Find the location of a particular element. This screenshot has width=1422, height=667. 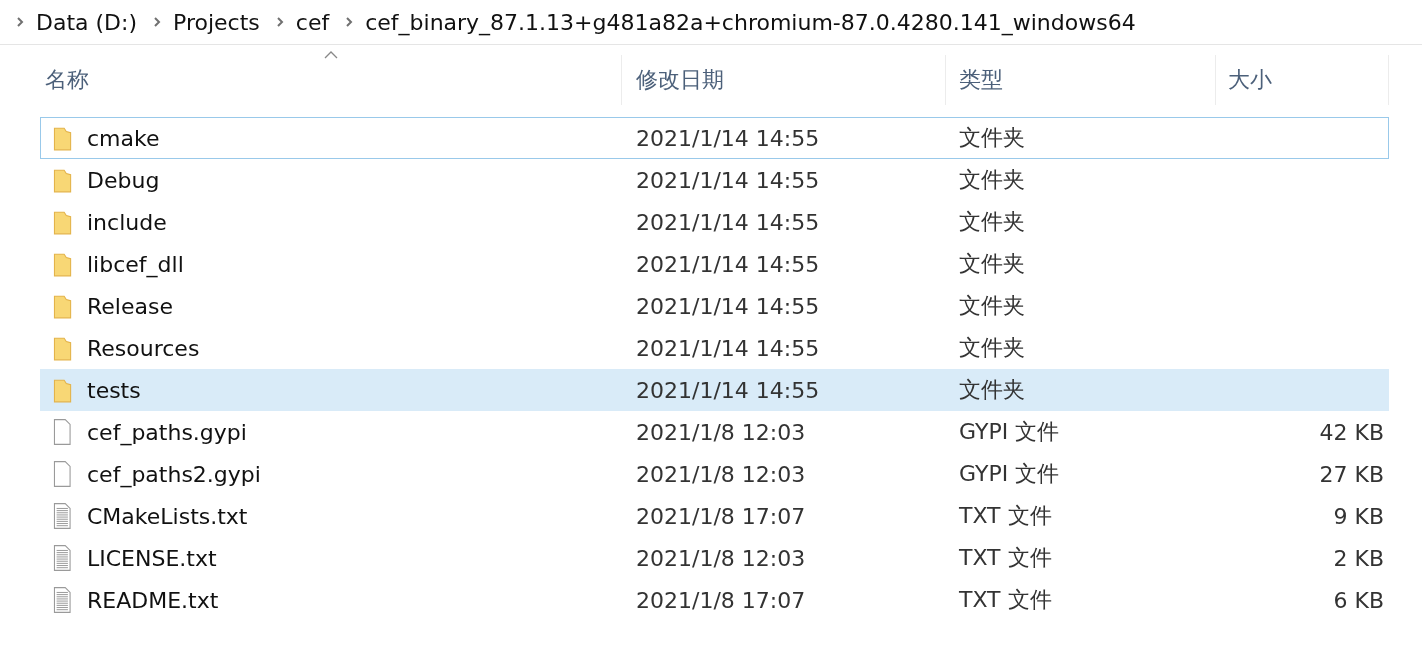

file-row: cef_paths.gypi 2021/1/8 12:03 GYPI 文件 42 KB is located at coordinates (714, 432).